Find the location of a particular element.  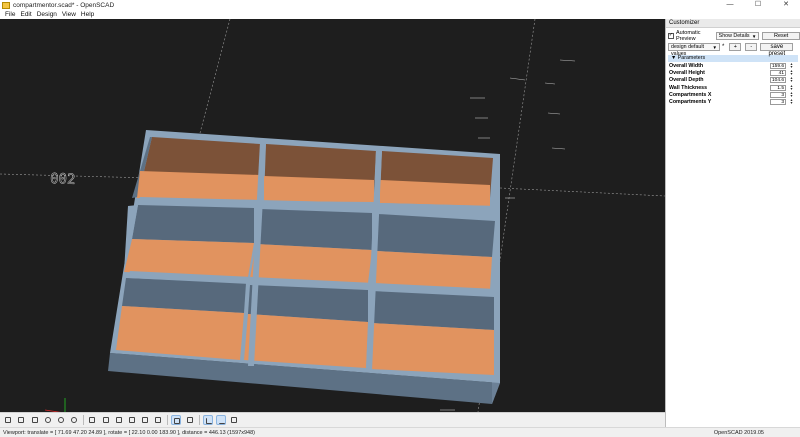

minimize-button: — is located at coordinates (730, 5).